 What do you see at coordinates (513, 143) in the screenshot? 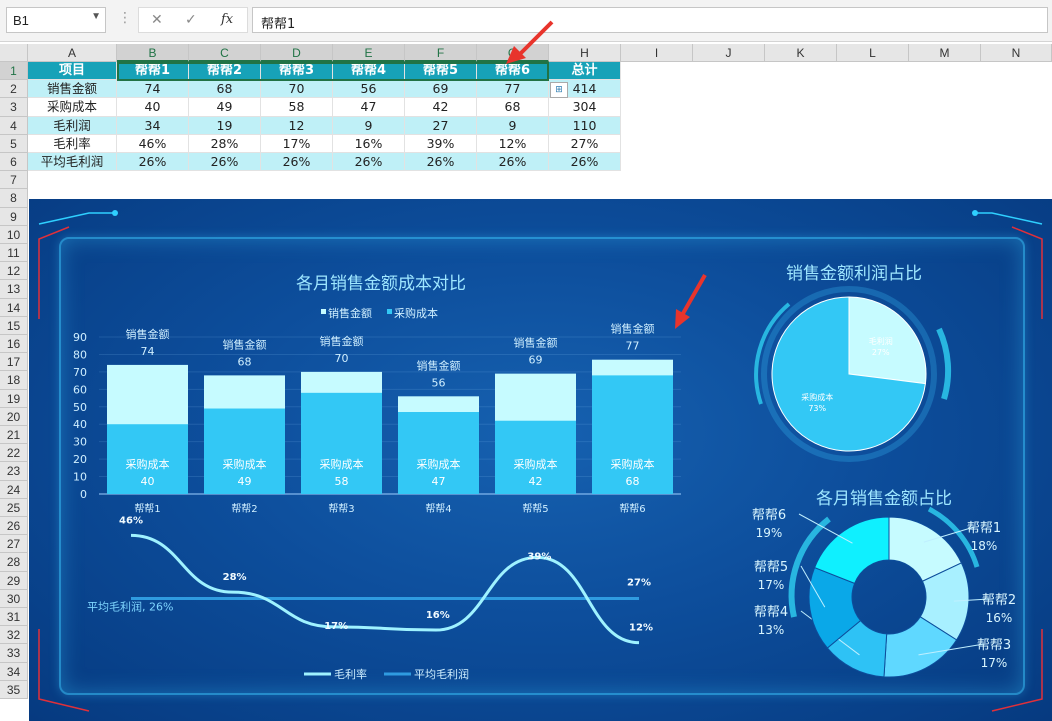
I see `table-cell: 12%` at bounding box center [513, 143].